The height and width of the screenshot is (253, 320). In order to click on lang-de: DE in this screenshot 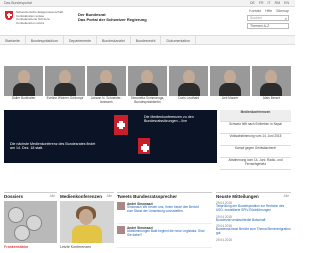, I will do `click(252, 3)`.